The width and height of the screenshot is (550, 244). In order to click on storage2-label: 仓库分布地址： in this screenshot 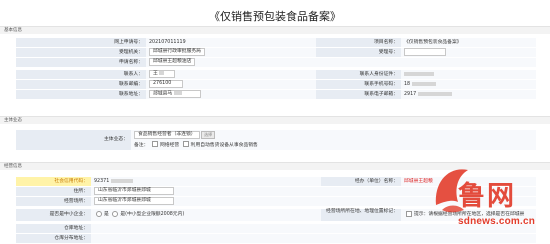, I will do `click(53, 238)`.